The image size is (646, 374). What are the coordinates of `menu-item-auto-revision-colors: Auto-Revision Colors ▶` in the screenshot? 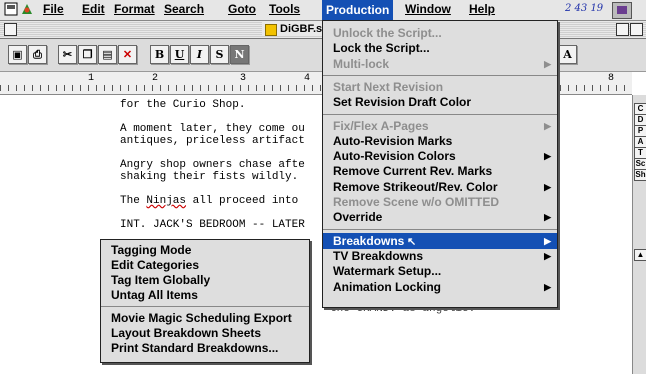 It's located at (440, 156).